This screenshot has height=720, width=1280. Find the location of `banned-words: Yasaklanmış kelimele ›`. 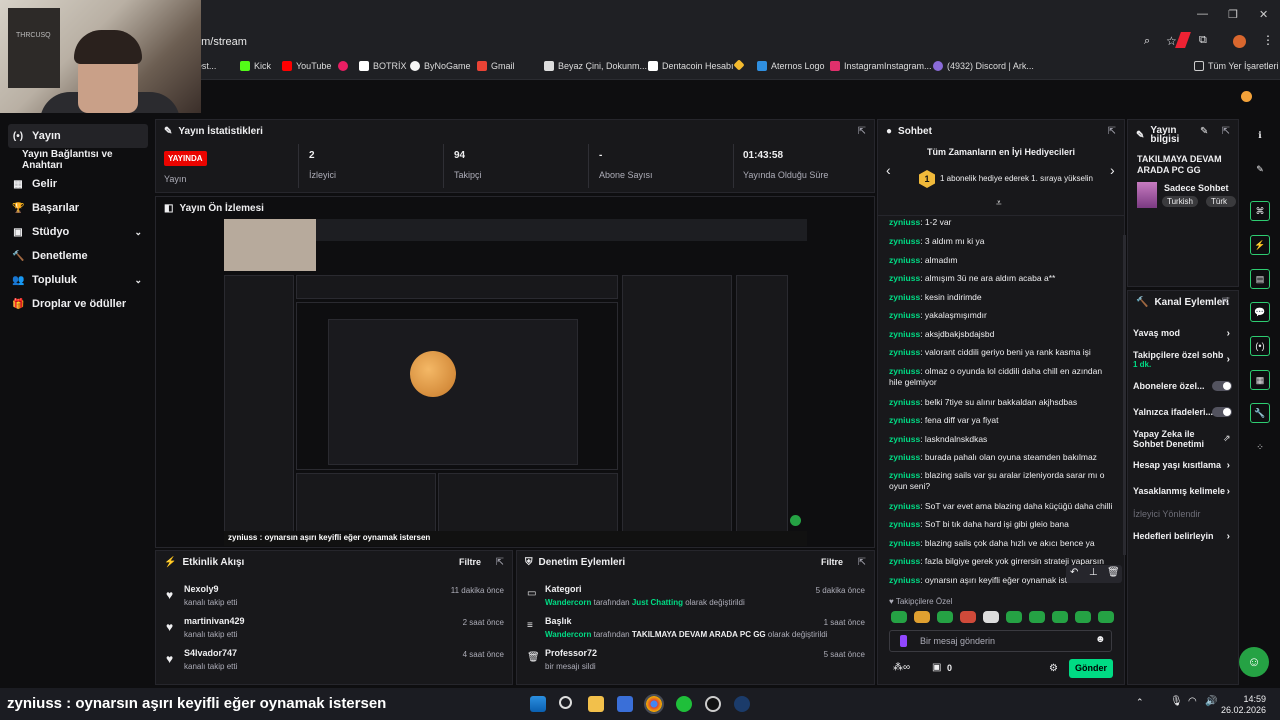

banned-words: Yasaklanmış kelimele › is located at coordinates (1181, 491).